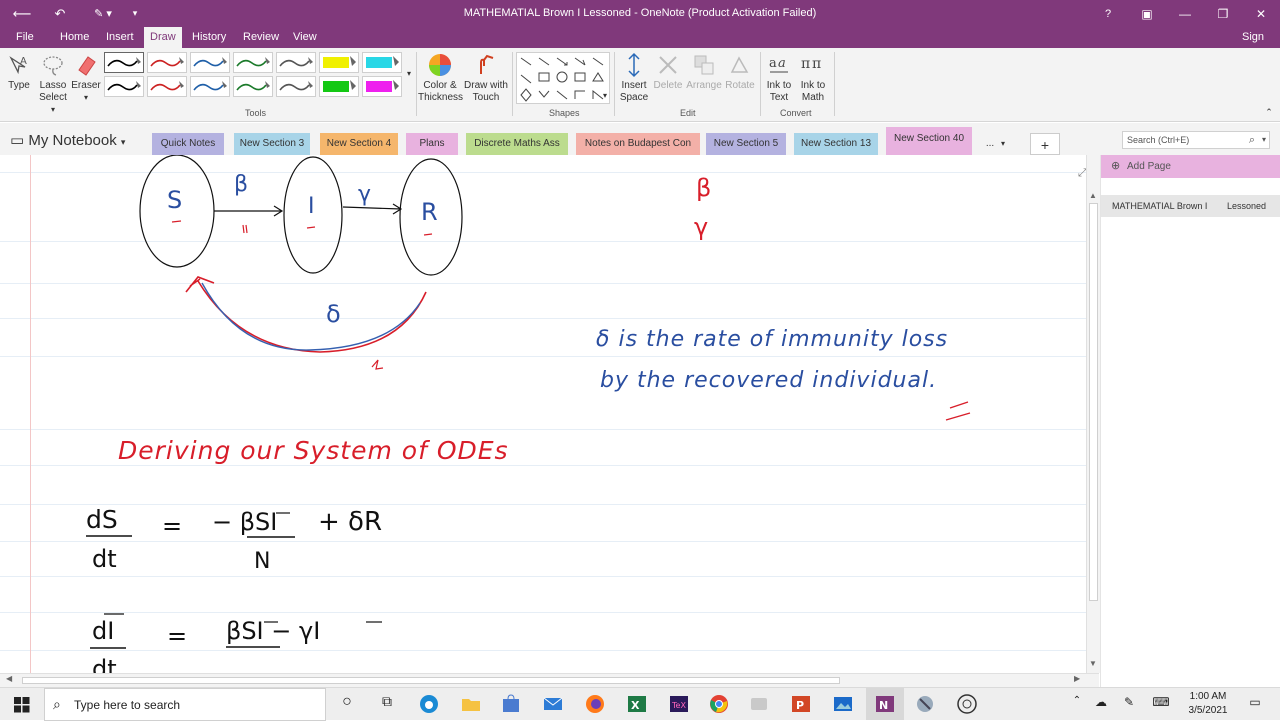  What do you see at coordinates (429, 704) in the screenshot?
I see `edge-icon` at bounding box center [429, 704].